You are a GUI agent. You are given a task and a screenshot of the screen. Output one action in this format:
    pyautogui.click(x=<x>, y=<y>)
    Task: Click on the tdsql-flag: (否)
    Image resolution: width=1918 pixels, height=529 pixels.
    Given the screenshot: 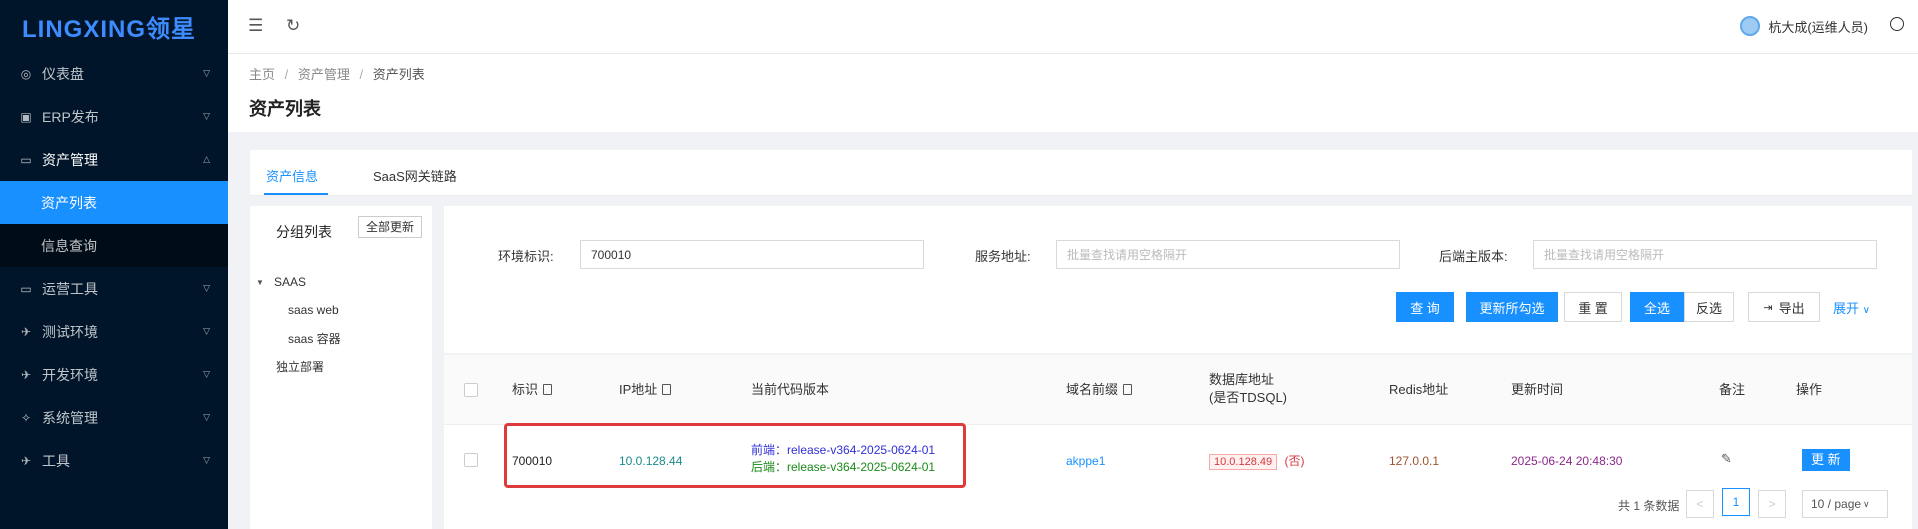 What is the action you would take?
    pyautogui.click(x=1294, y=461)
    